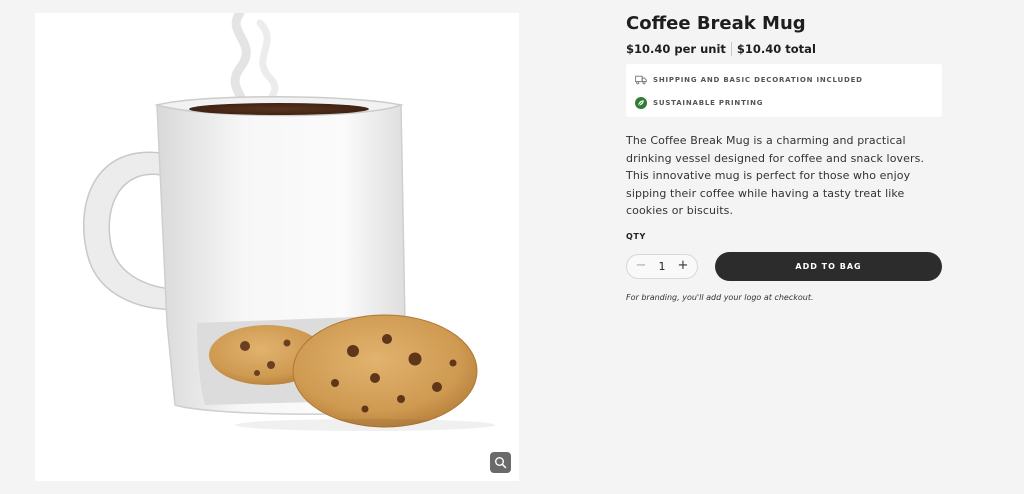  What do you see at coordinates (683, 266) in the screenshot?
I see `increment-button: +` at bounding box center [683, 266].